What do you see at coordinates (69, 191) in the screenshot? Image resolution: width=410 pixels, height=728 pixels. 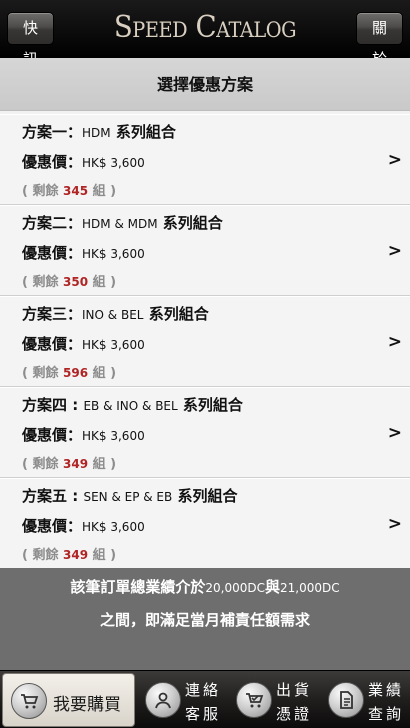 I see `plan-remaining: ( 剩餘 345 組 )` at bounding box center [69, 191].